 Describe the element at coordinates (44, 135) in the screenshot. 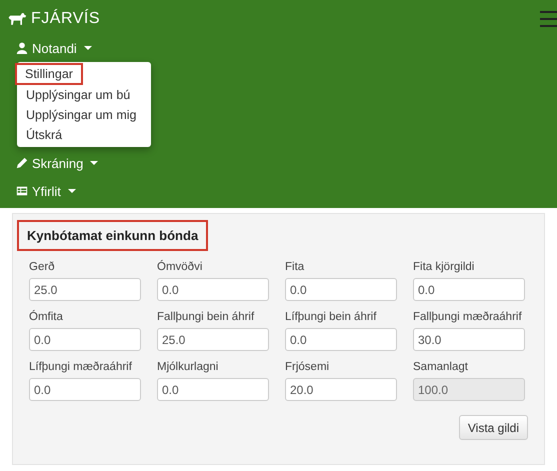

I see `menu-item: Útskrá` at that location.